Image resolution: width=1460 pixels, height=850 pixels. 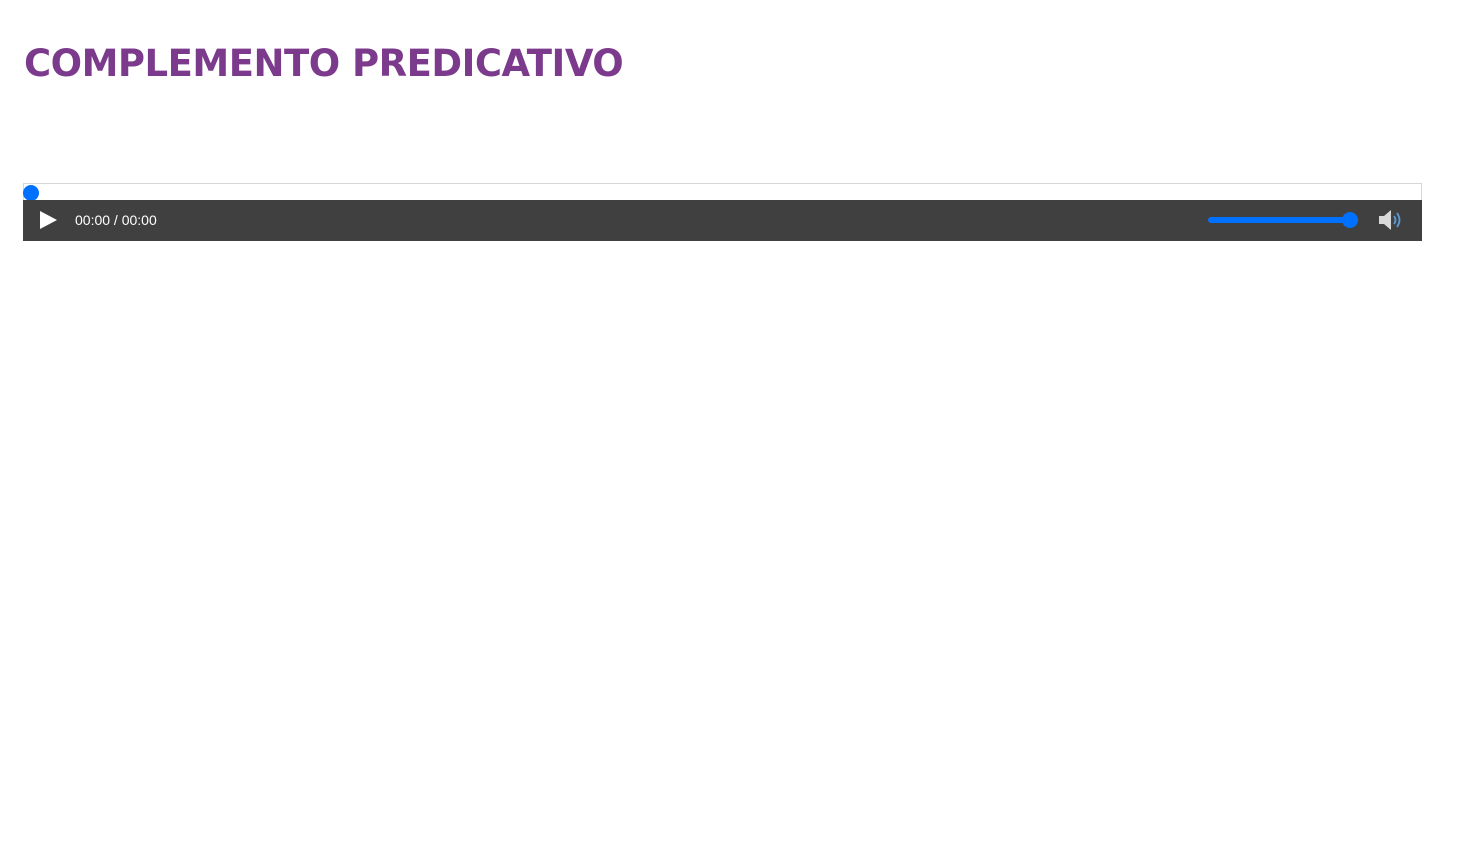 I want to click on volume-track, so click(x=1283, y=220).